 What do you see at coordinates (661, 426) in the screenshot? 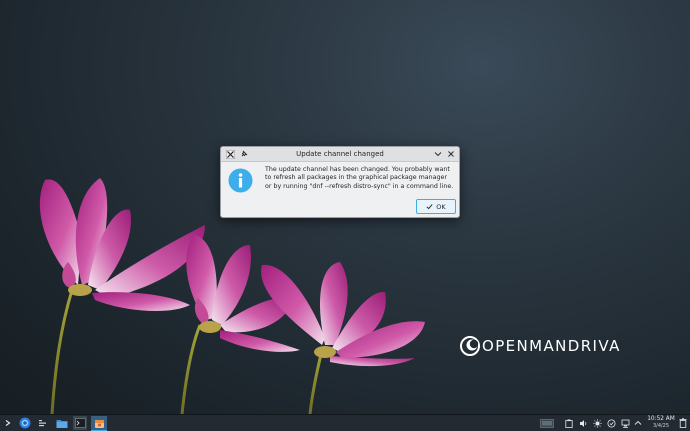
I see `clock-date: 3/4/25` at bounding box center [661, 426].